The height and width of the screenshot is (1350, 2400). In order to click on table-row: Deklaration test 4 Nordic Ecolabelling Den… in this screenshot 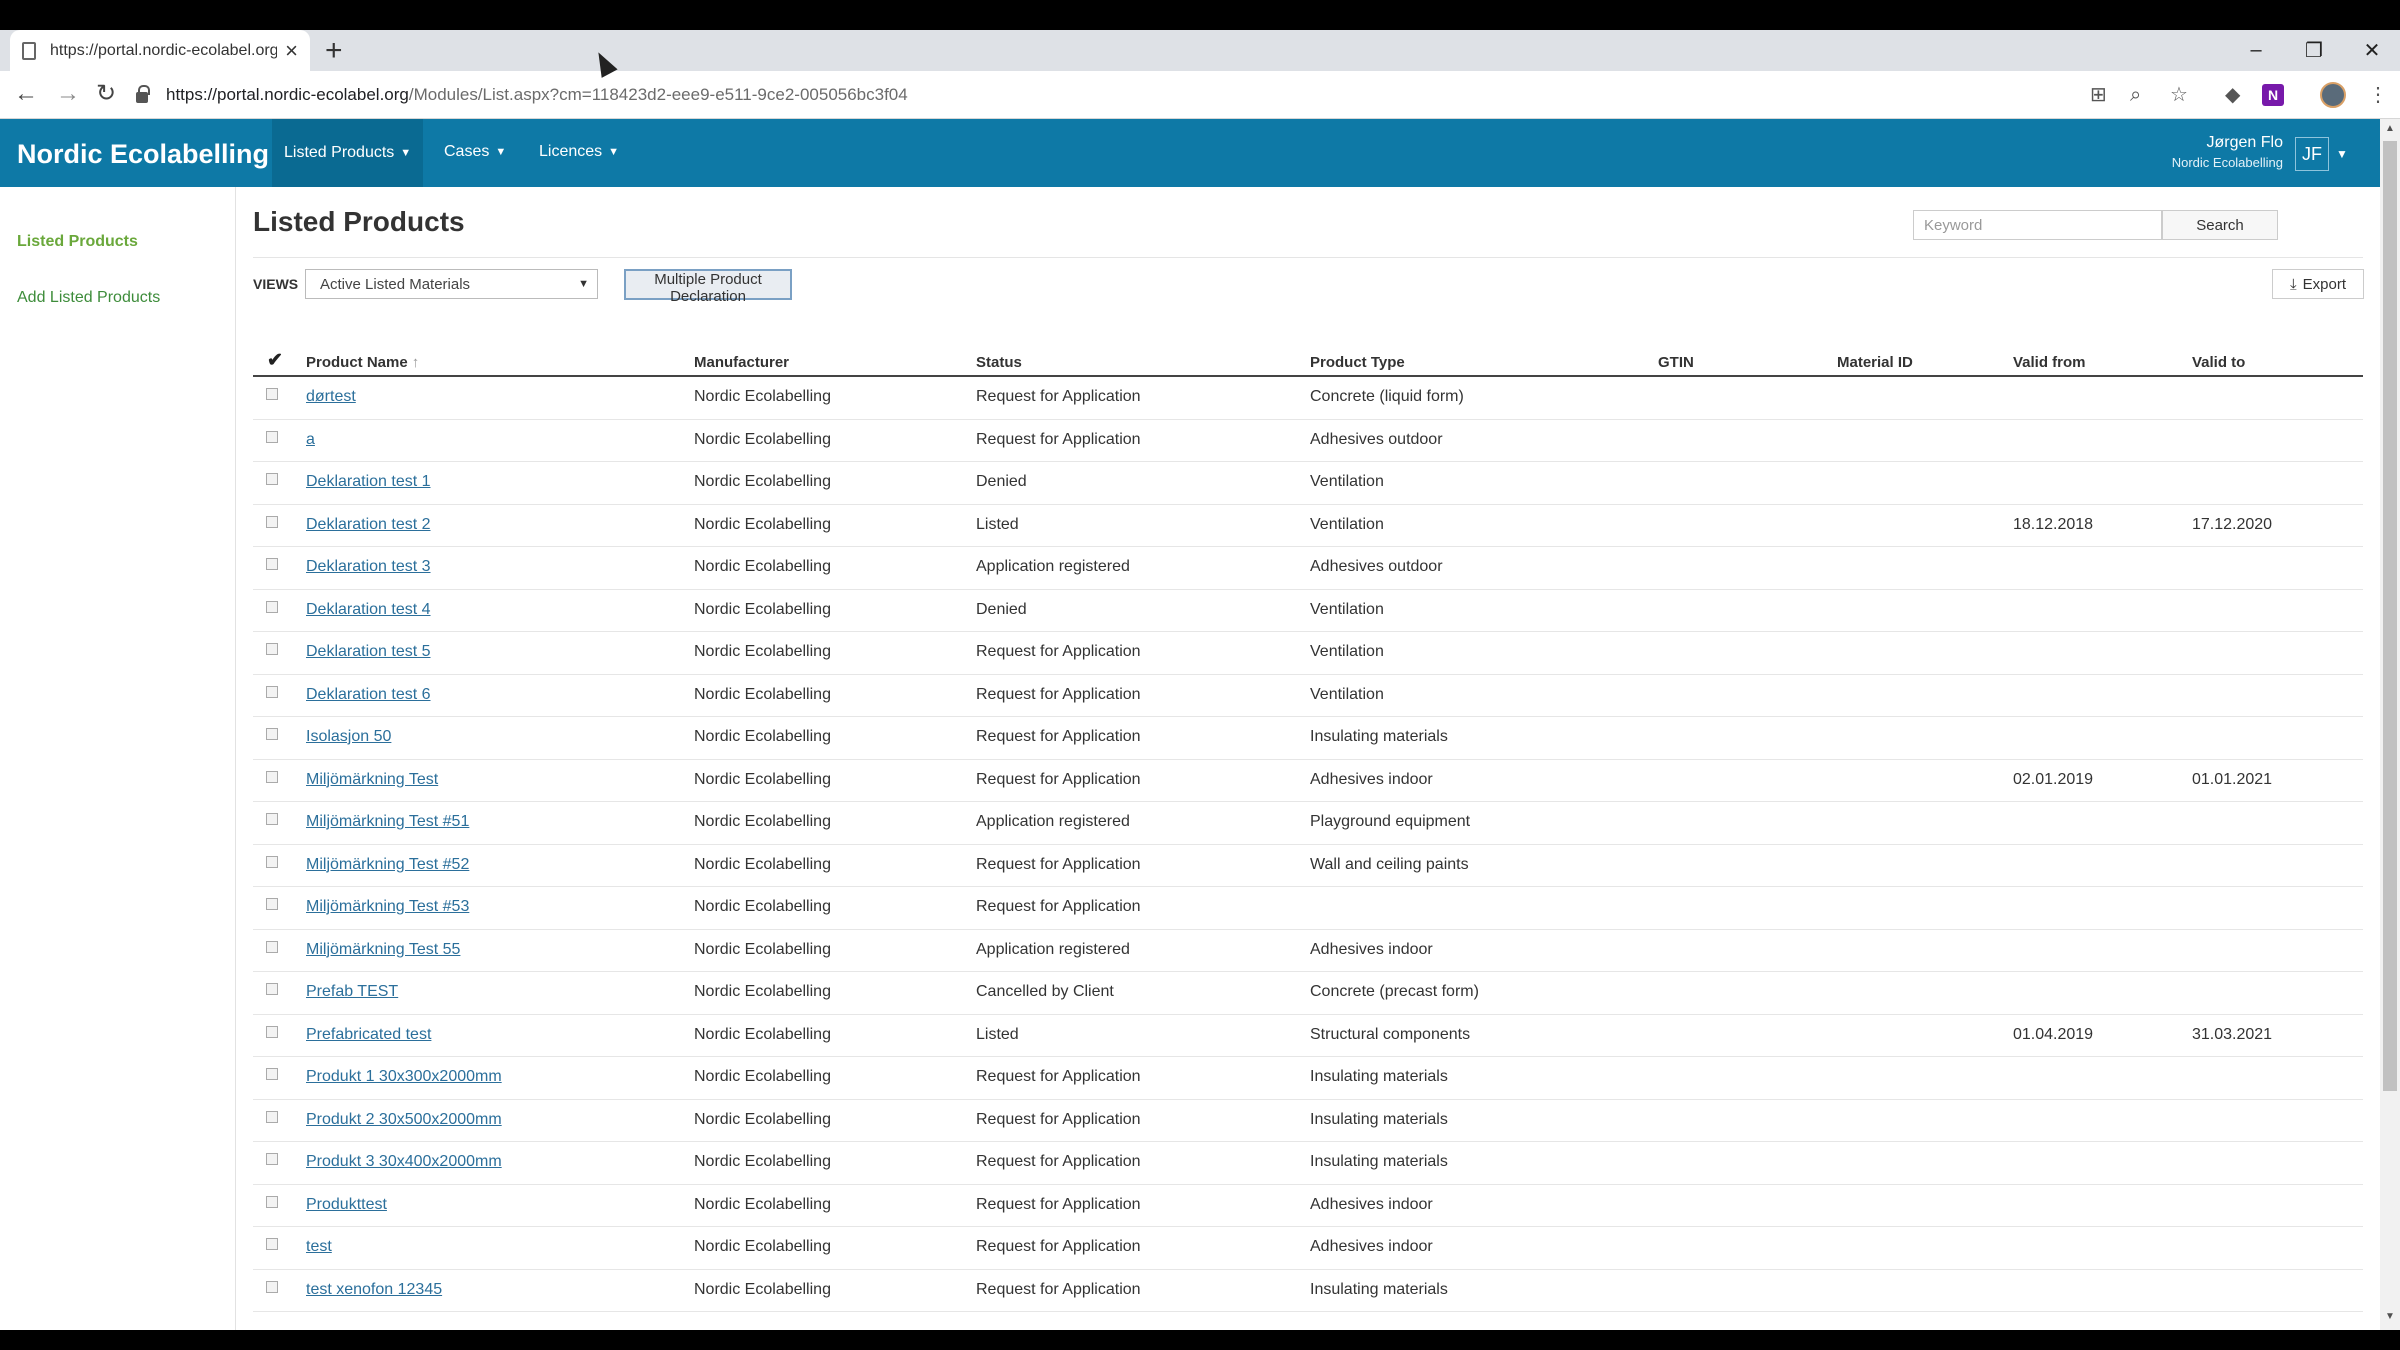, I will do `click(1308, 611)`.